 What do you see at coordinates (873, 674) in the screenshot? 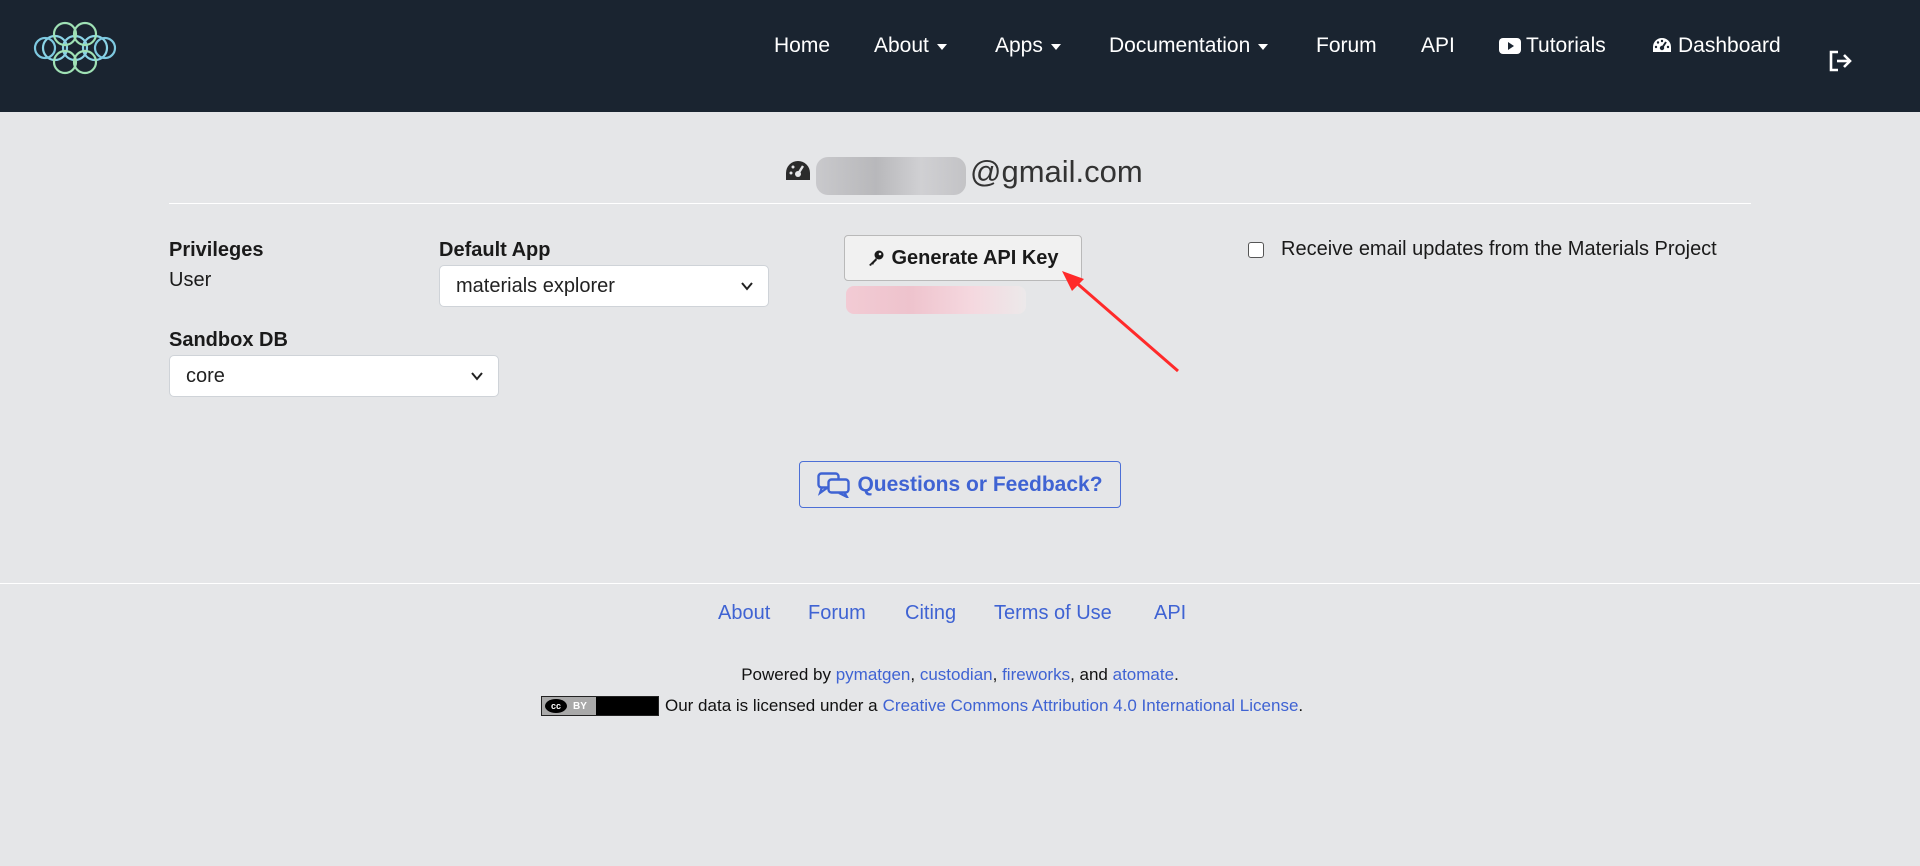
I see `link-pymatgen: pymatgen` at bounding box center [873, 674].